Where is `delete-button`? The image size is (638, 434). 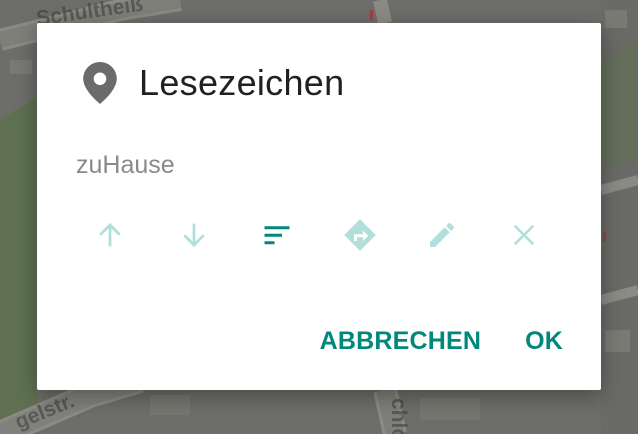 delete-button is located at coordinates (524, 235).